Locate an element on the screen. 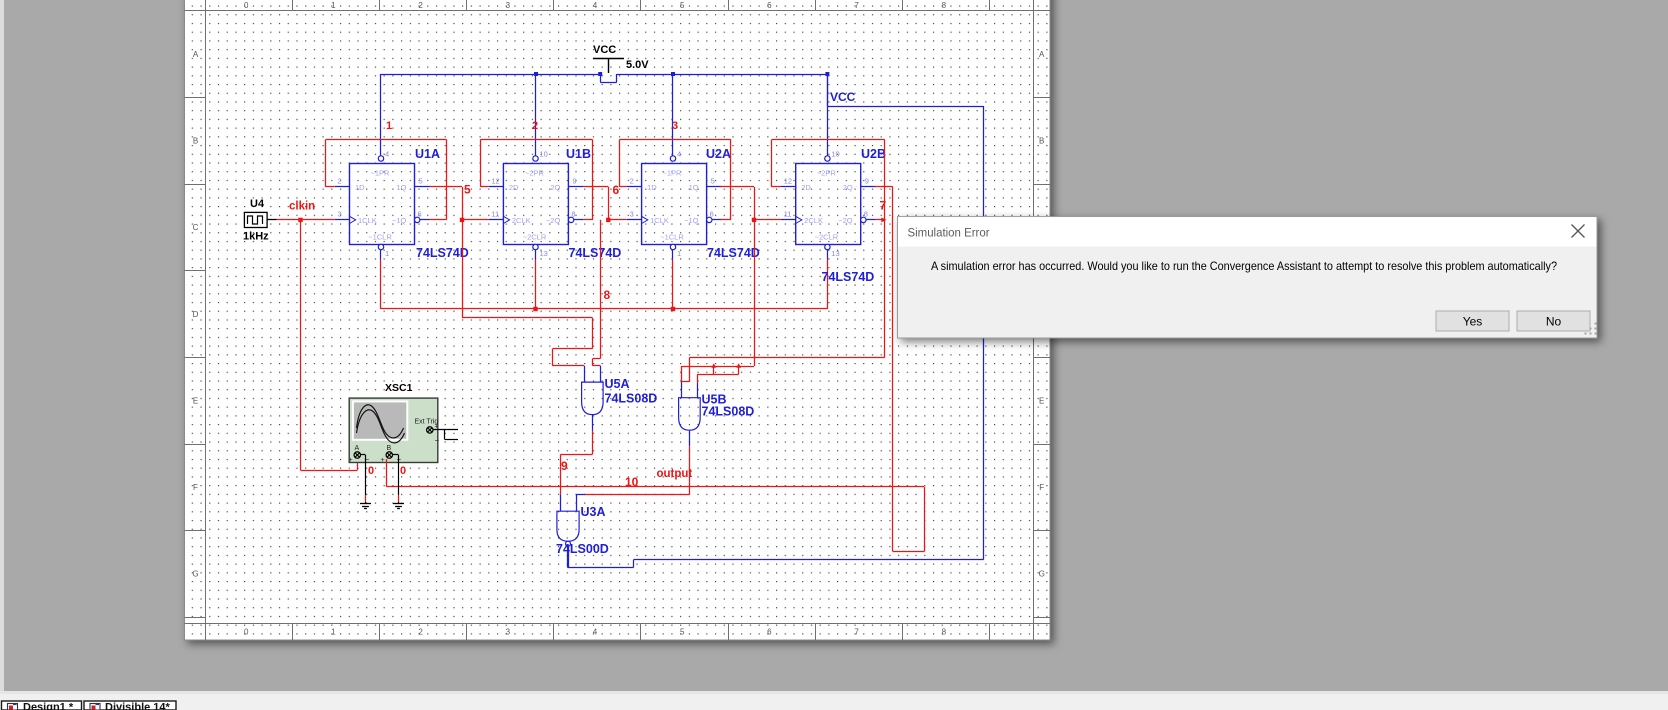 The image size is (1668, 710). svg-text: ~2Q is located at coordinates (553, 220).